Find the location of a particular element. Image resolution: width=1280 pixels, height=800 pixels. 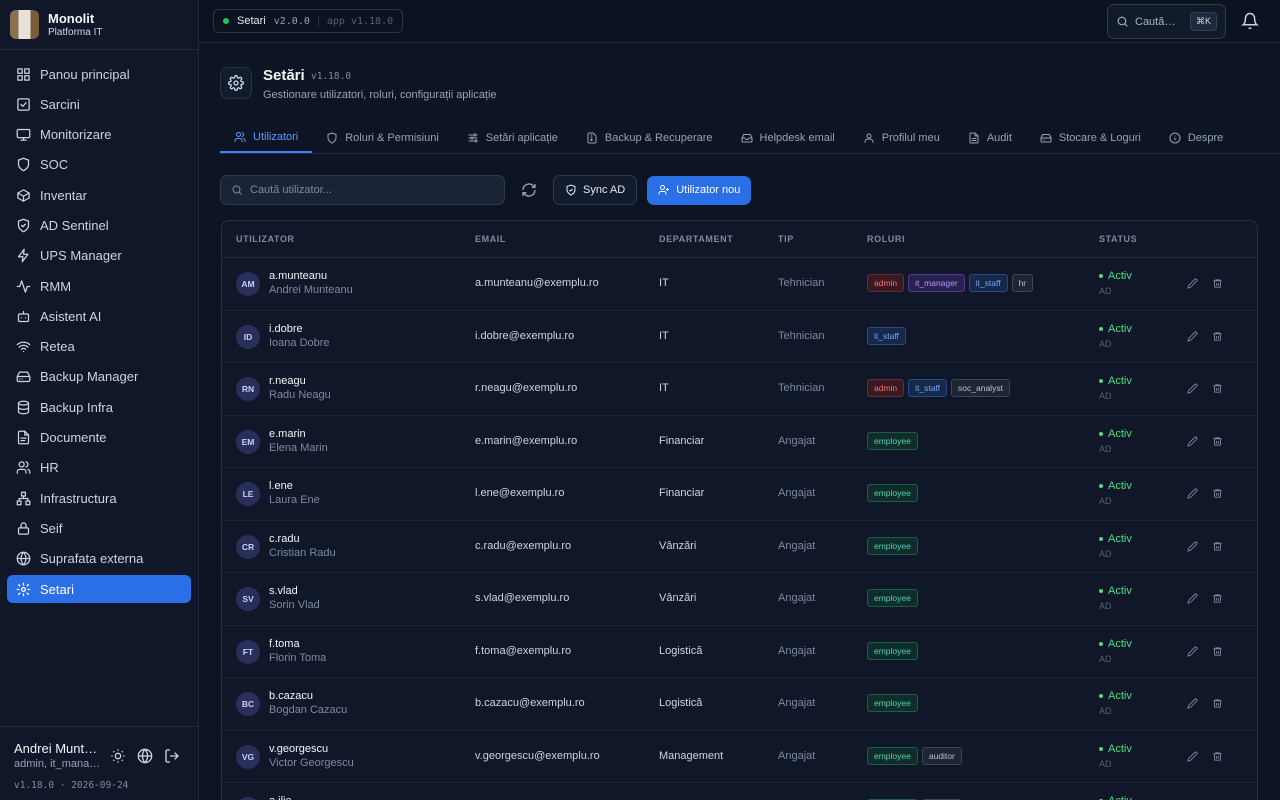

new-user-button: Utilizator nou is located at coordinates (699, 190).